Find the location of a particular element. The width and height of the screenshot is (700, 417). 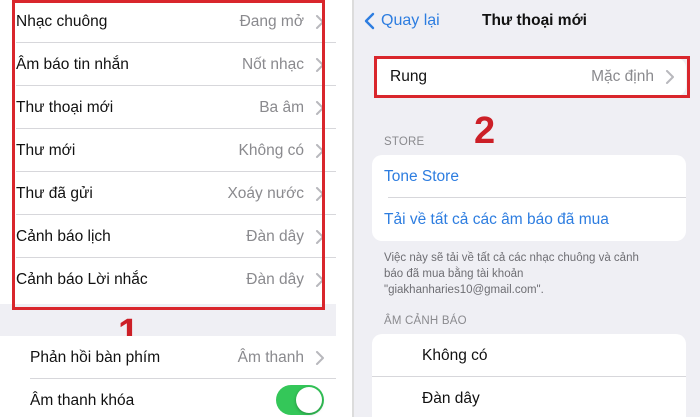

row-keyboard-feedback: Phản hồi bàn phím Âm thanh is located at coordinates (168, 357).